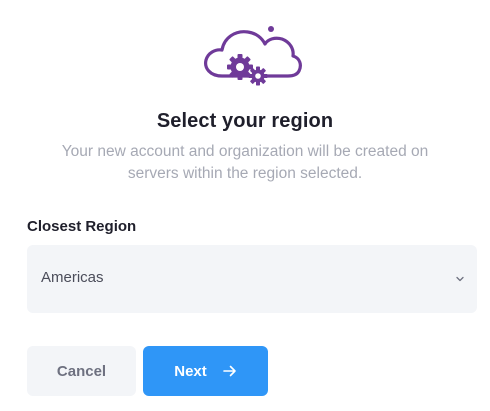 The image size is (490, 411). Describe the element at coordinates (82, 226) in the screenshot. I see `region-field-label: Closest Region` at that location.